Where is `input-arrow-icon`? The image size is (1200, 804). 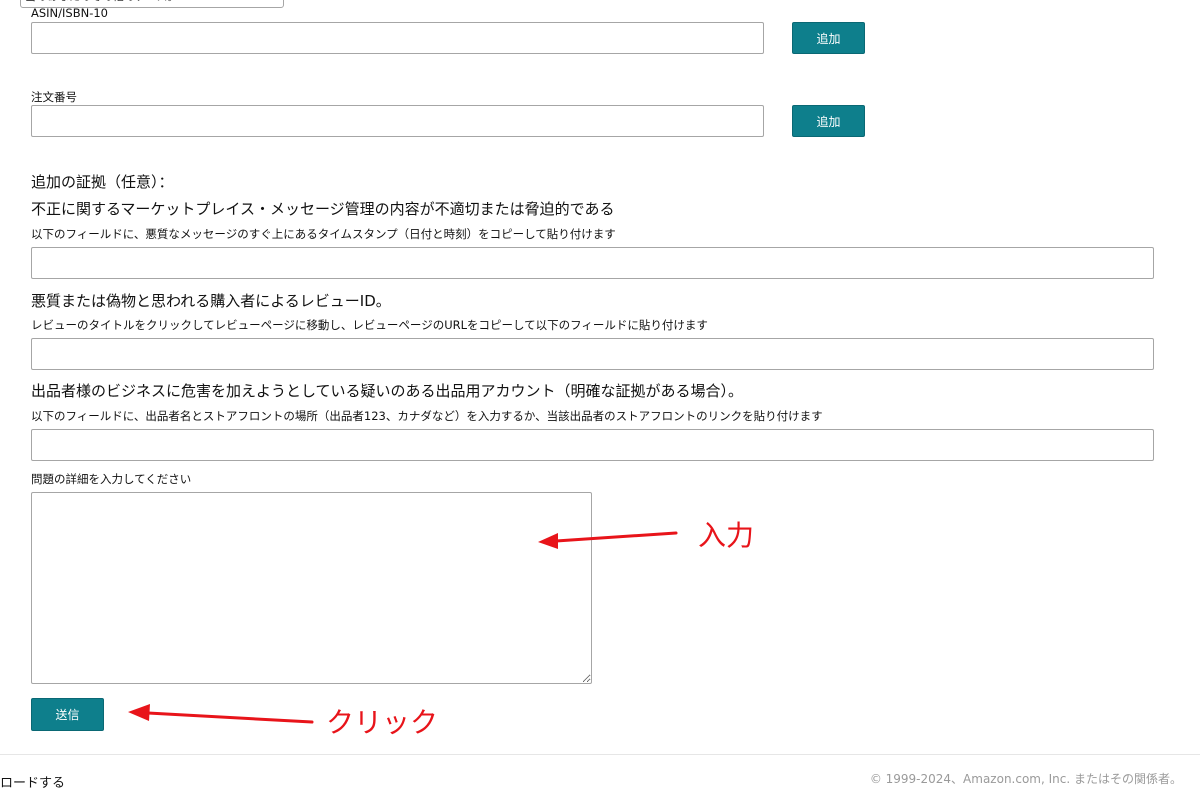
input-arrow-icon is located at coordinates (608, 540).